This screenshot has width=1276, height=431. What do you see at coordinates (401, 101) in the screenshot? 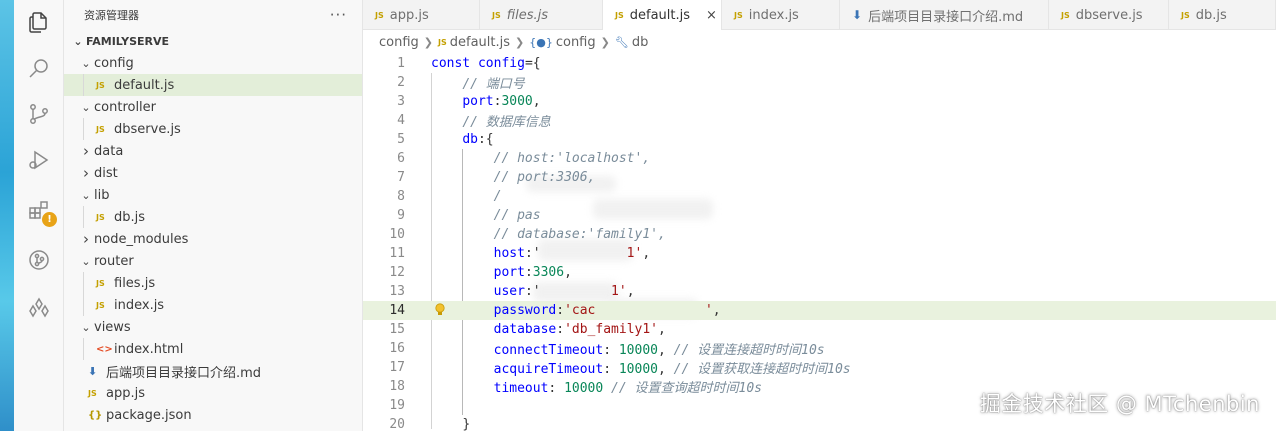
I see `line-number: 3` at bounding box center [401, 101].